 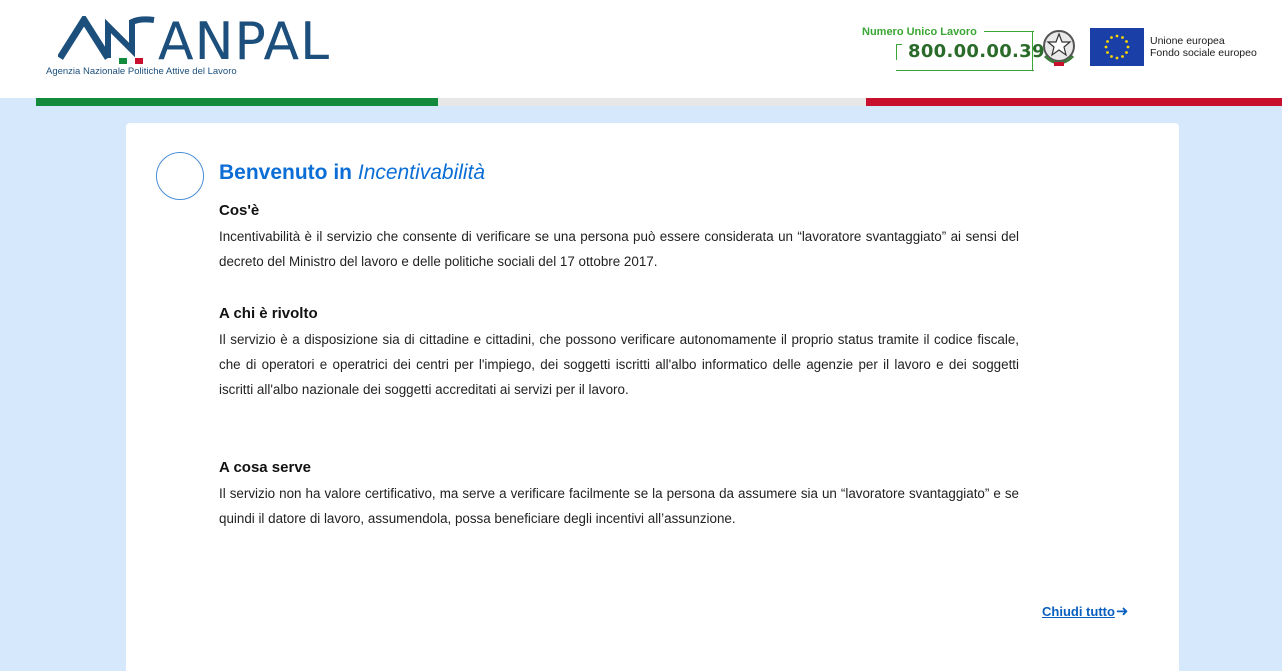 I want to click on eu-caption-line2: Fondo sociale europeo, so click(x=1203, y=53).